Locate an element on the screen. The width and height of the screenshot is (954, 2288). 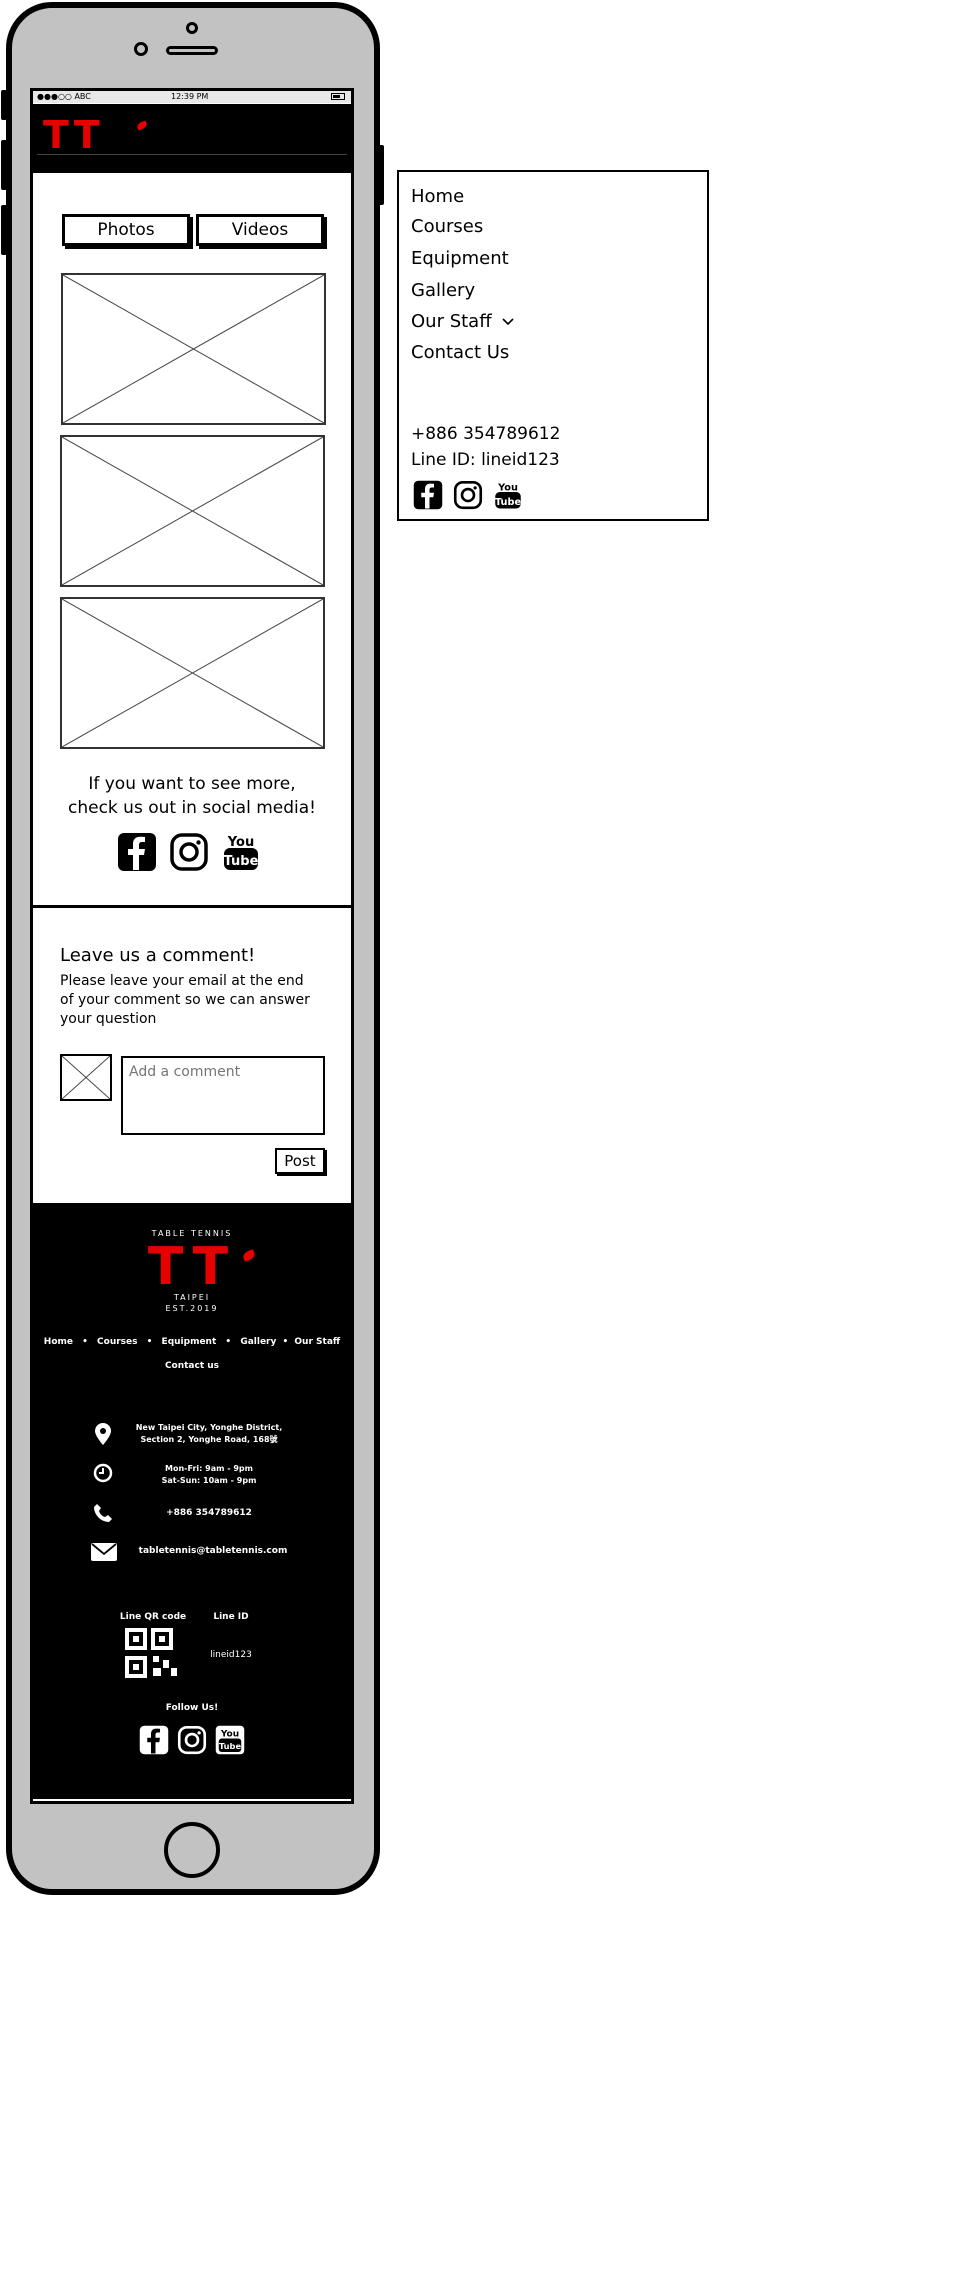
footer-nav-equipment: Equipment is located at coordinates (189, 1342).